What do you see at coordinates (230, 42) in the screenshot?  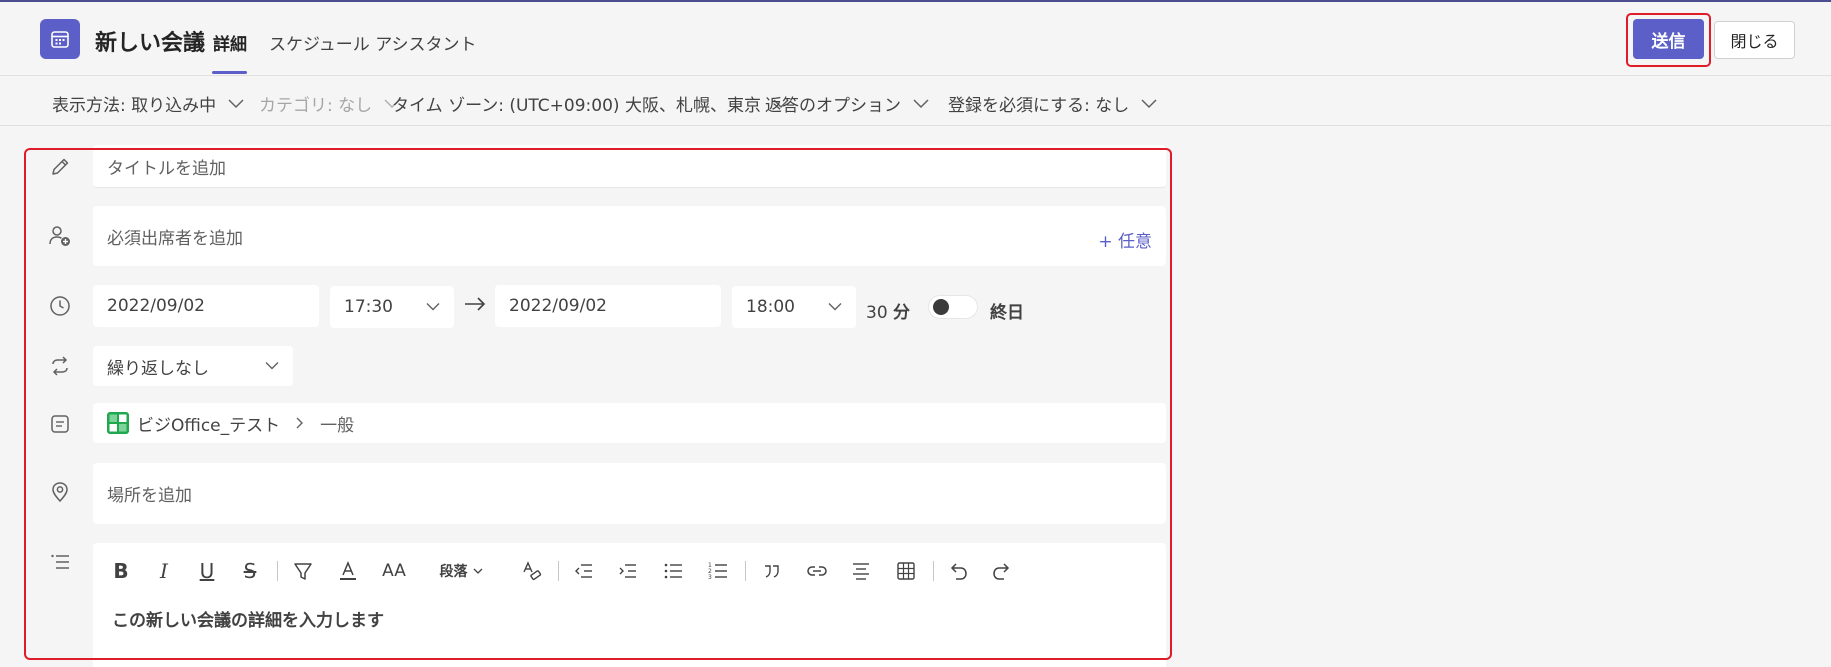 I see `tab-details: 詳細` at bounding box center [230, 42].